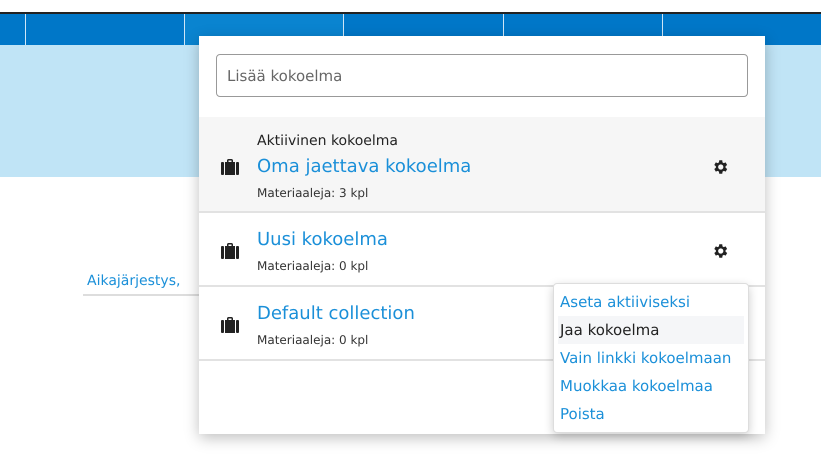 This screenshot has width=821, height=470. Describe the element at coordinates (482, 75) in the screenshot. I see `search-field: Lisää kokoelma` at that location.